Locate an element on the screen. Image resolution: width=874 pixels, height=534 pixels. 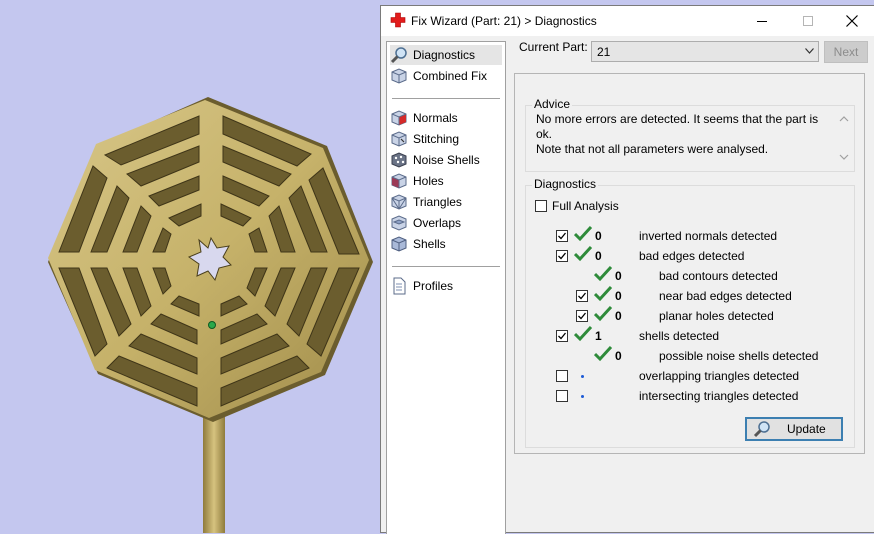
bad-edges-checkbox is located at coordinates (562, 256).